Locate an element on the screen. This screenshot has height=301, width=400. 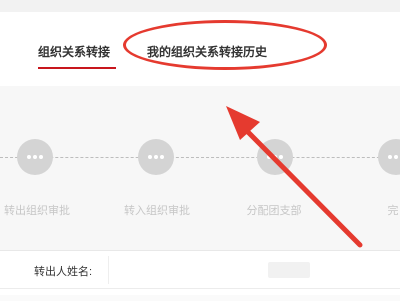
step-2-label: 转入组织审批 is located at coordinates (157, 211).